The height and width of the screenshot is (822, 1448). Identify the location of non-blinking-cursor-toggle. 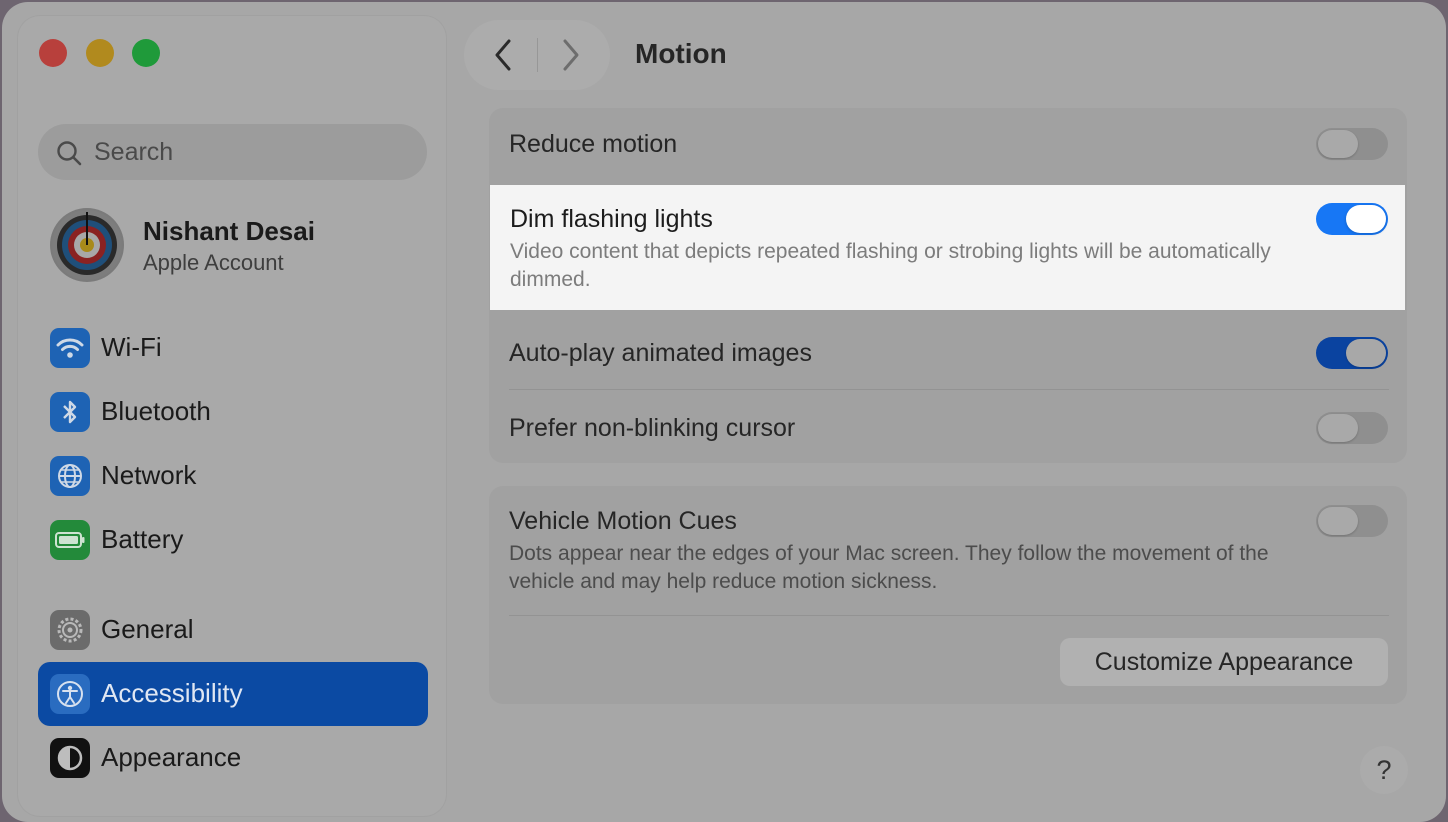
(1352, 428).